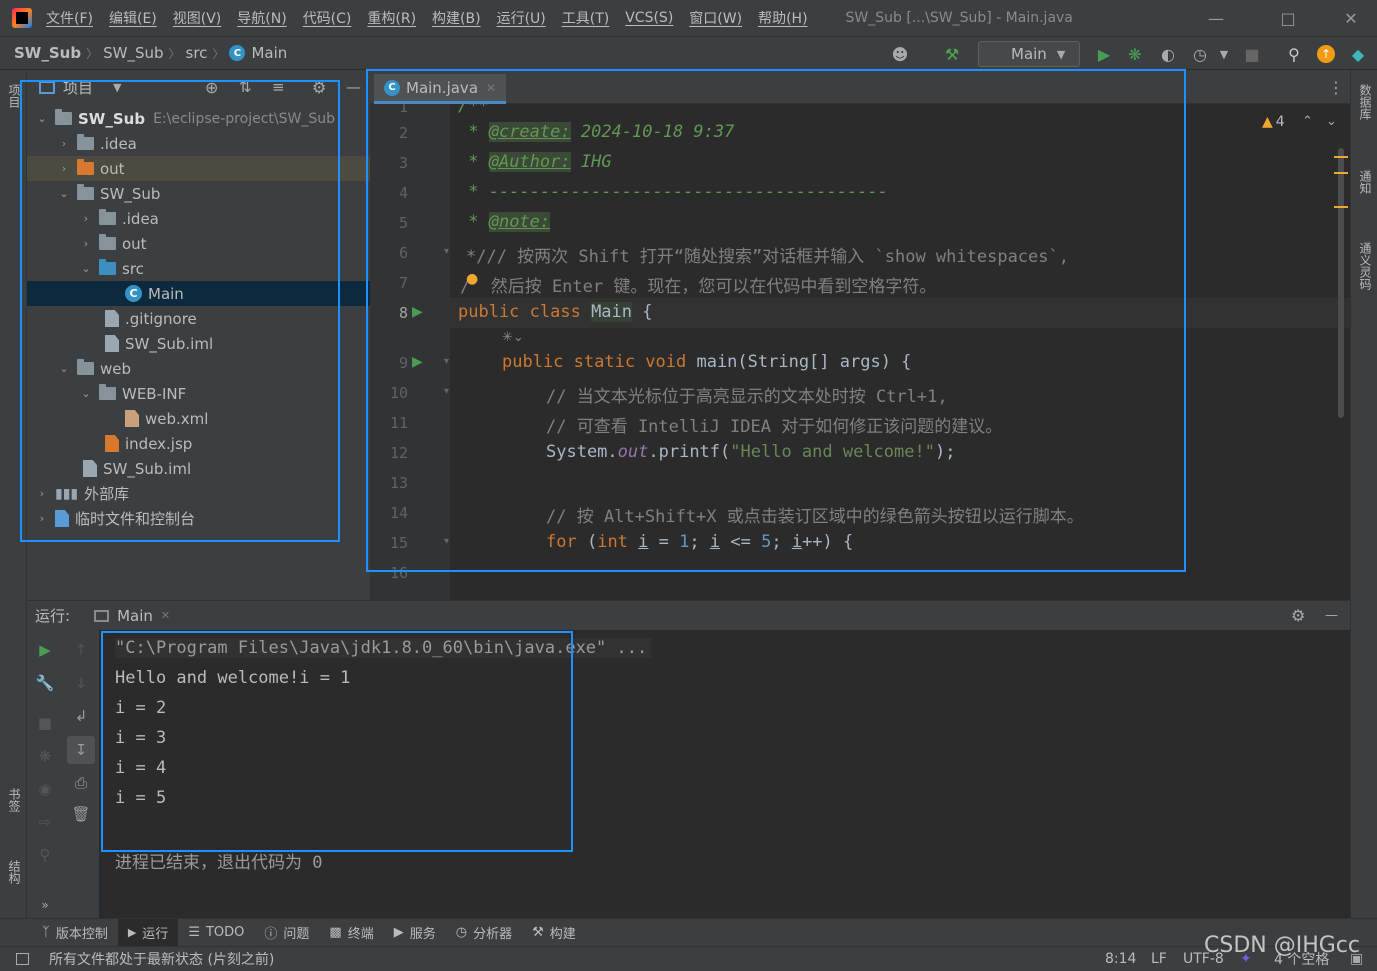  What do you see at coordinates (81, 750) in the screenshot?
I see `scroll-to-end-icon: ↧` at bounding box center [81, 750].